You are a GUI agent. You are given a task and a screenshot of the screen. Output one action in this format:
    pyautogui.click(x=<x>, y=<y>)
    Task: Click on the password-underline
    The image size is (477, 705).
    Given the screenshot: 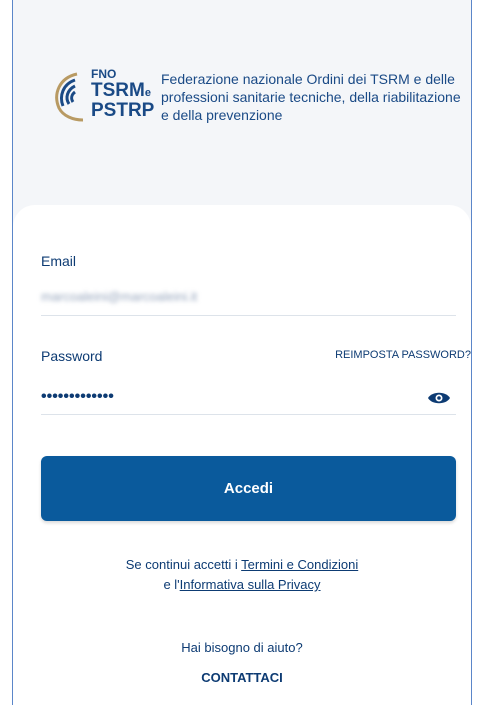 What is the action you would take?
    pyautogui.click(x=248, y=414)
    